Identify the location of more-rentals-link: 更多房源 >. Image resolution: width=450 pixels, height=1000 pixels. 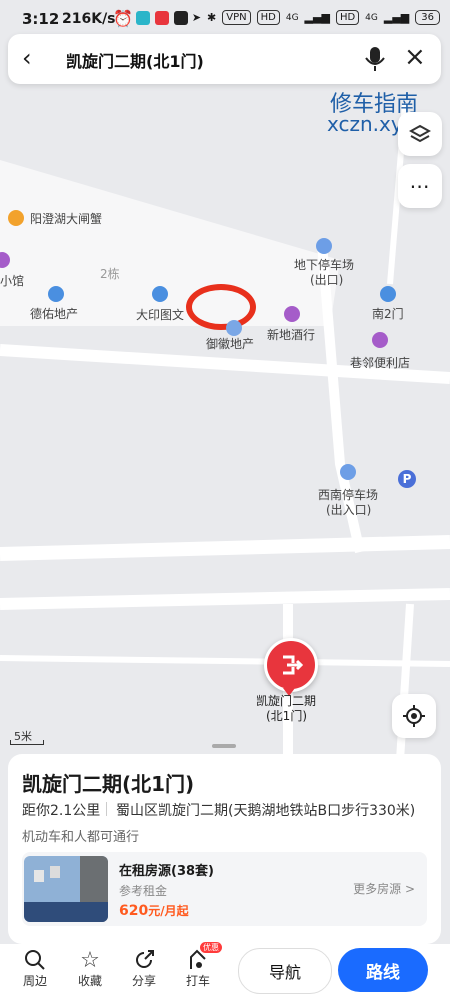
(384, 888).